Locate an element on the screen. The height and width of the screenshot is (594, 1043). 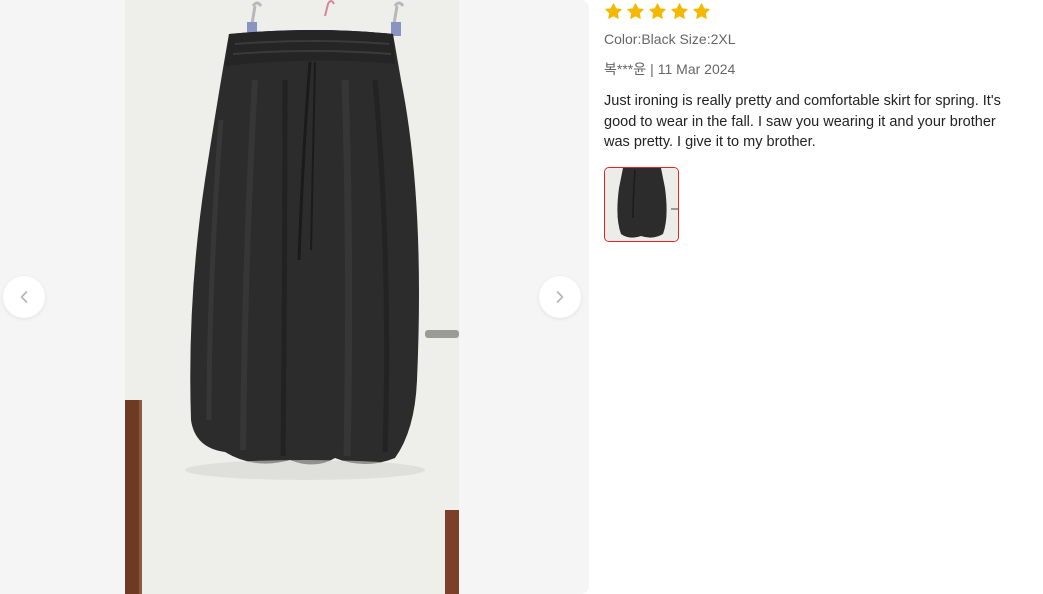
chevron-left-icon is located at coordinates (24, 297).